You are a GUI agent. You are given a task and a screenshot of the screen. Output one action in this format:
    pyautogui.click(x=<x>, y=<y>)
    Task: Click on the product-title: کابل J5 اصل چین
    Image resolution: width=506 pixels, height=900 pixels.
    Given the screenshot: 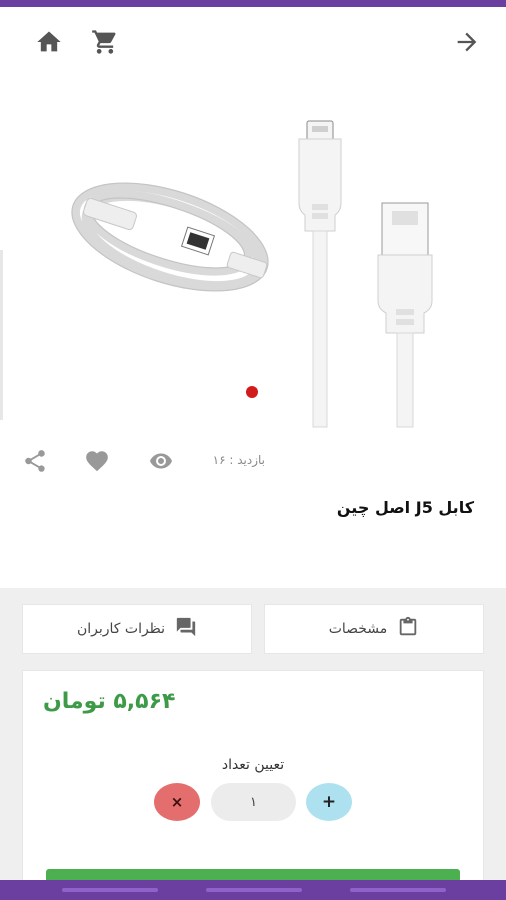 What is the action you would take?
    pyautogui.click(x=405, y=507)
    